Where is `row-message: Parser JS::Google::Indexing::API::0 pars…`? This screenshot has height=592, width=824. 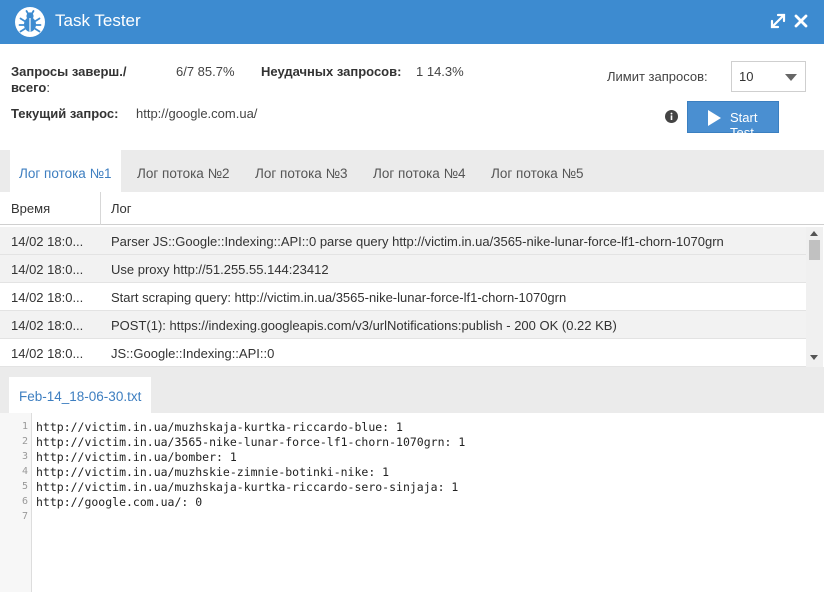
row-message: Parser JS::Google::Indexing::API::0 pars… is located at coordinates (417, 241).